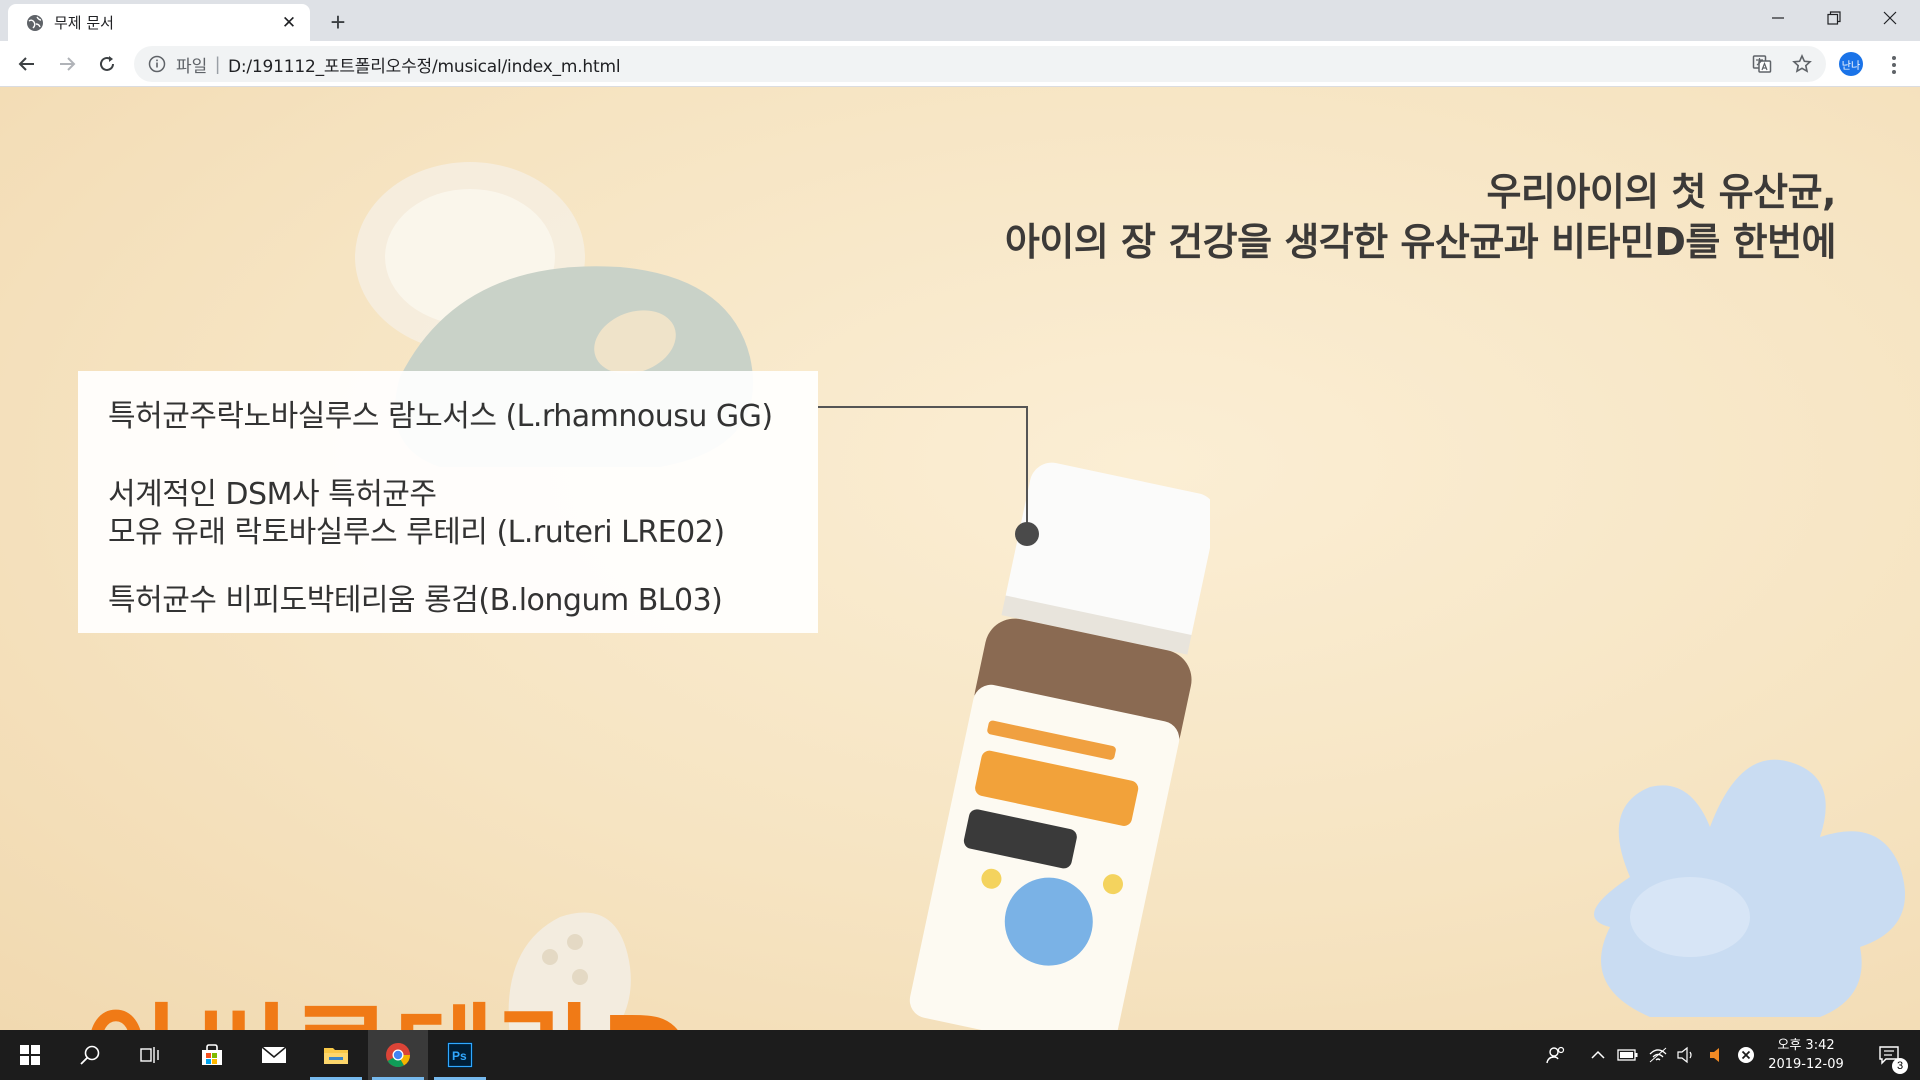 The image size is (1920, 1080). I want to click on tab-title: 무제 문서, so click(84, 23).